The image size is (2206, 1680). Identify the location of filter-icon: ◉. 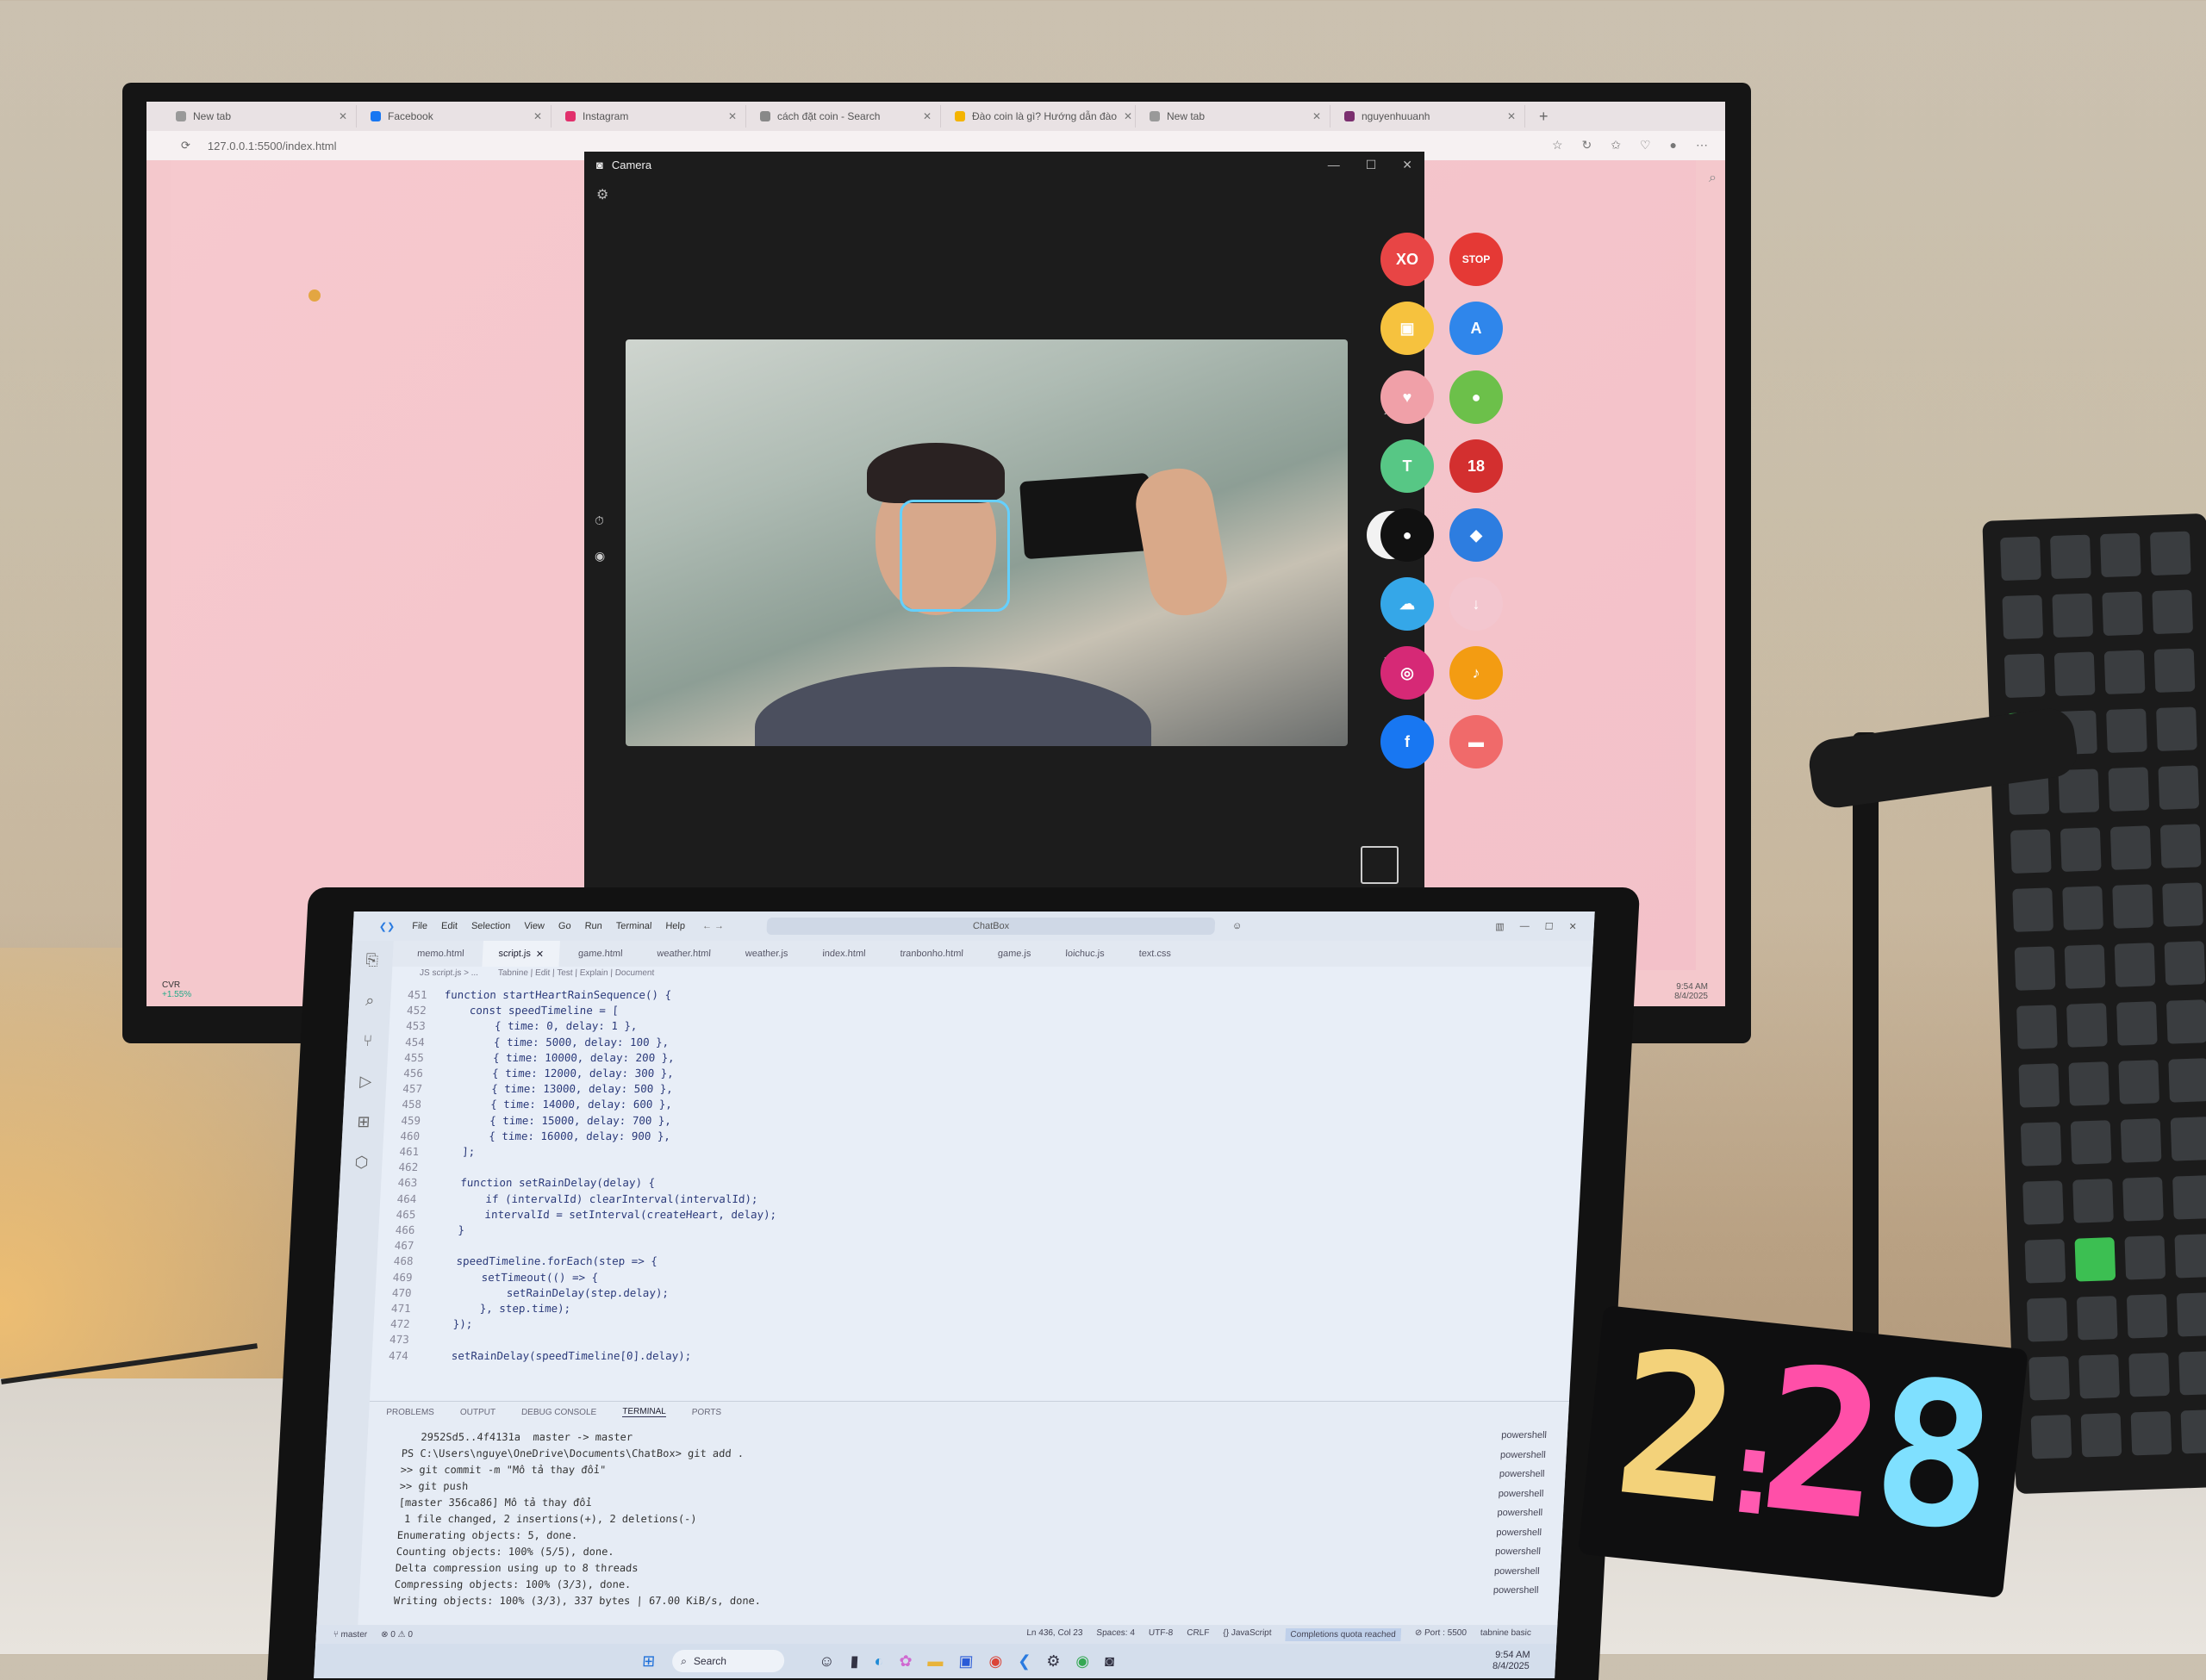
(600, 556).